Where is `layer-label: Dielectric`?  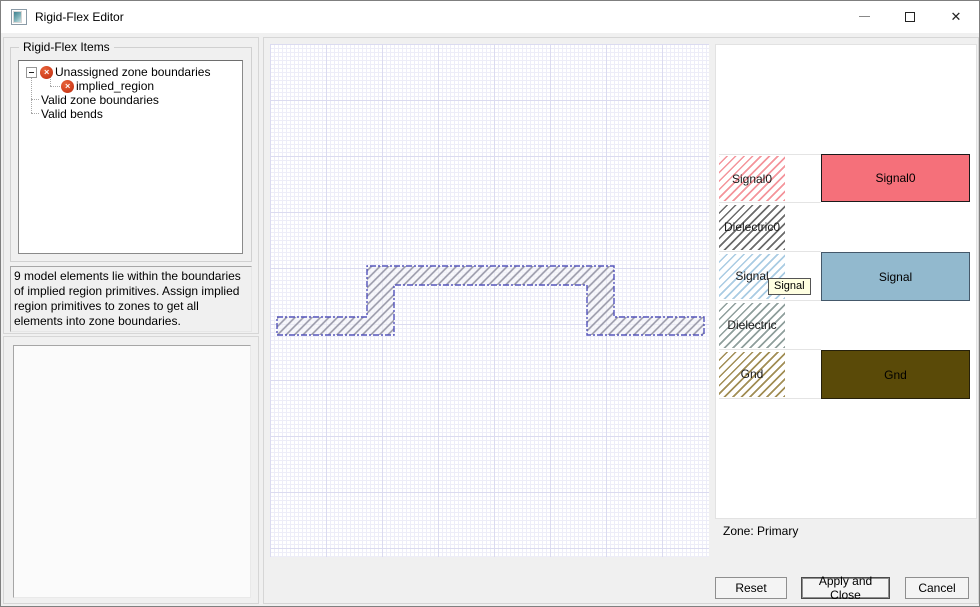 layer-label: Dielectric is located at coordinates (752, 325).